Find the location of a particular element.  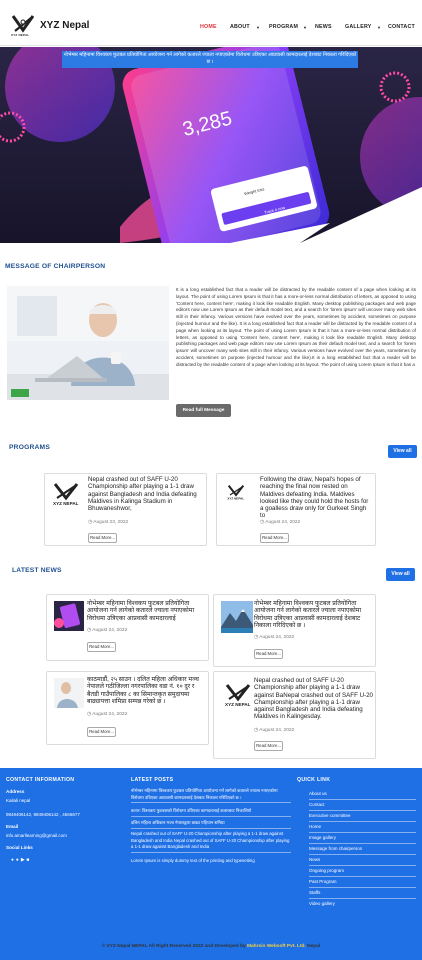

instagram-icon: ■ is located at coordinates (29, 860).